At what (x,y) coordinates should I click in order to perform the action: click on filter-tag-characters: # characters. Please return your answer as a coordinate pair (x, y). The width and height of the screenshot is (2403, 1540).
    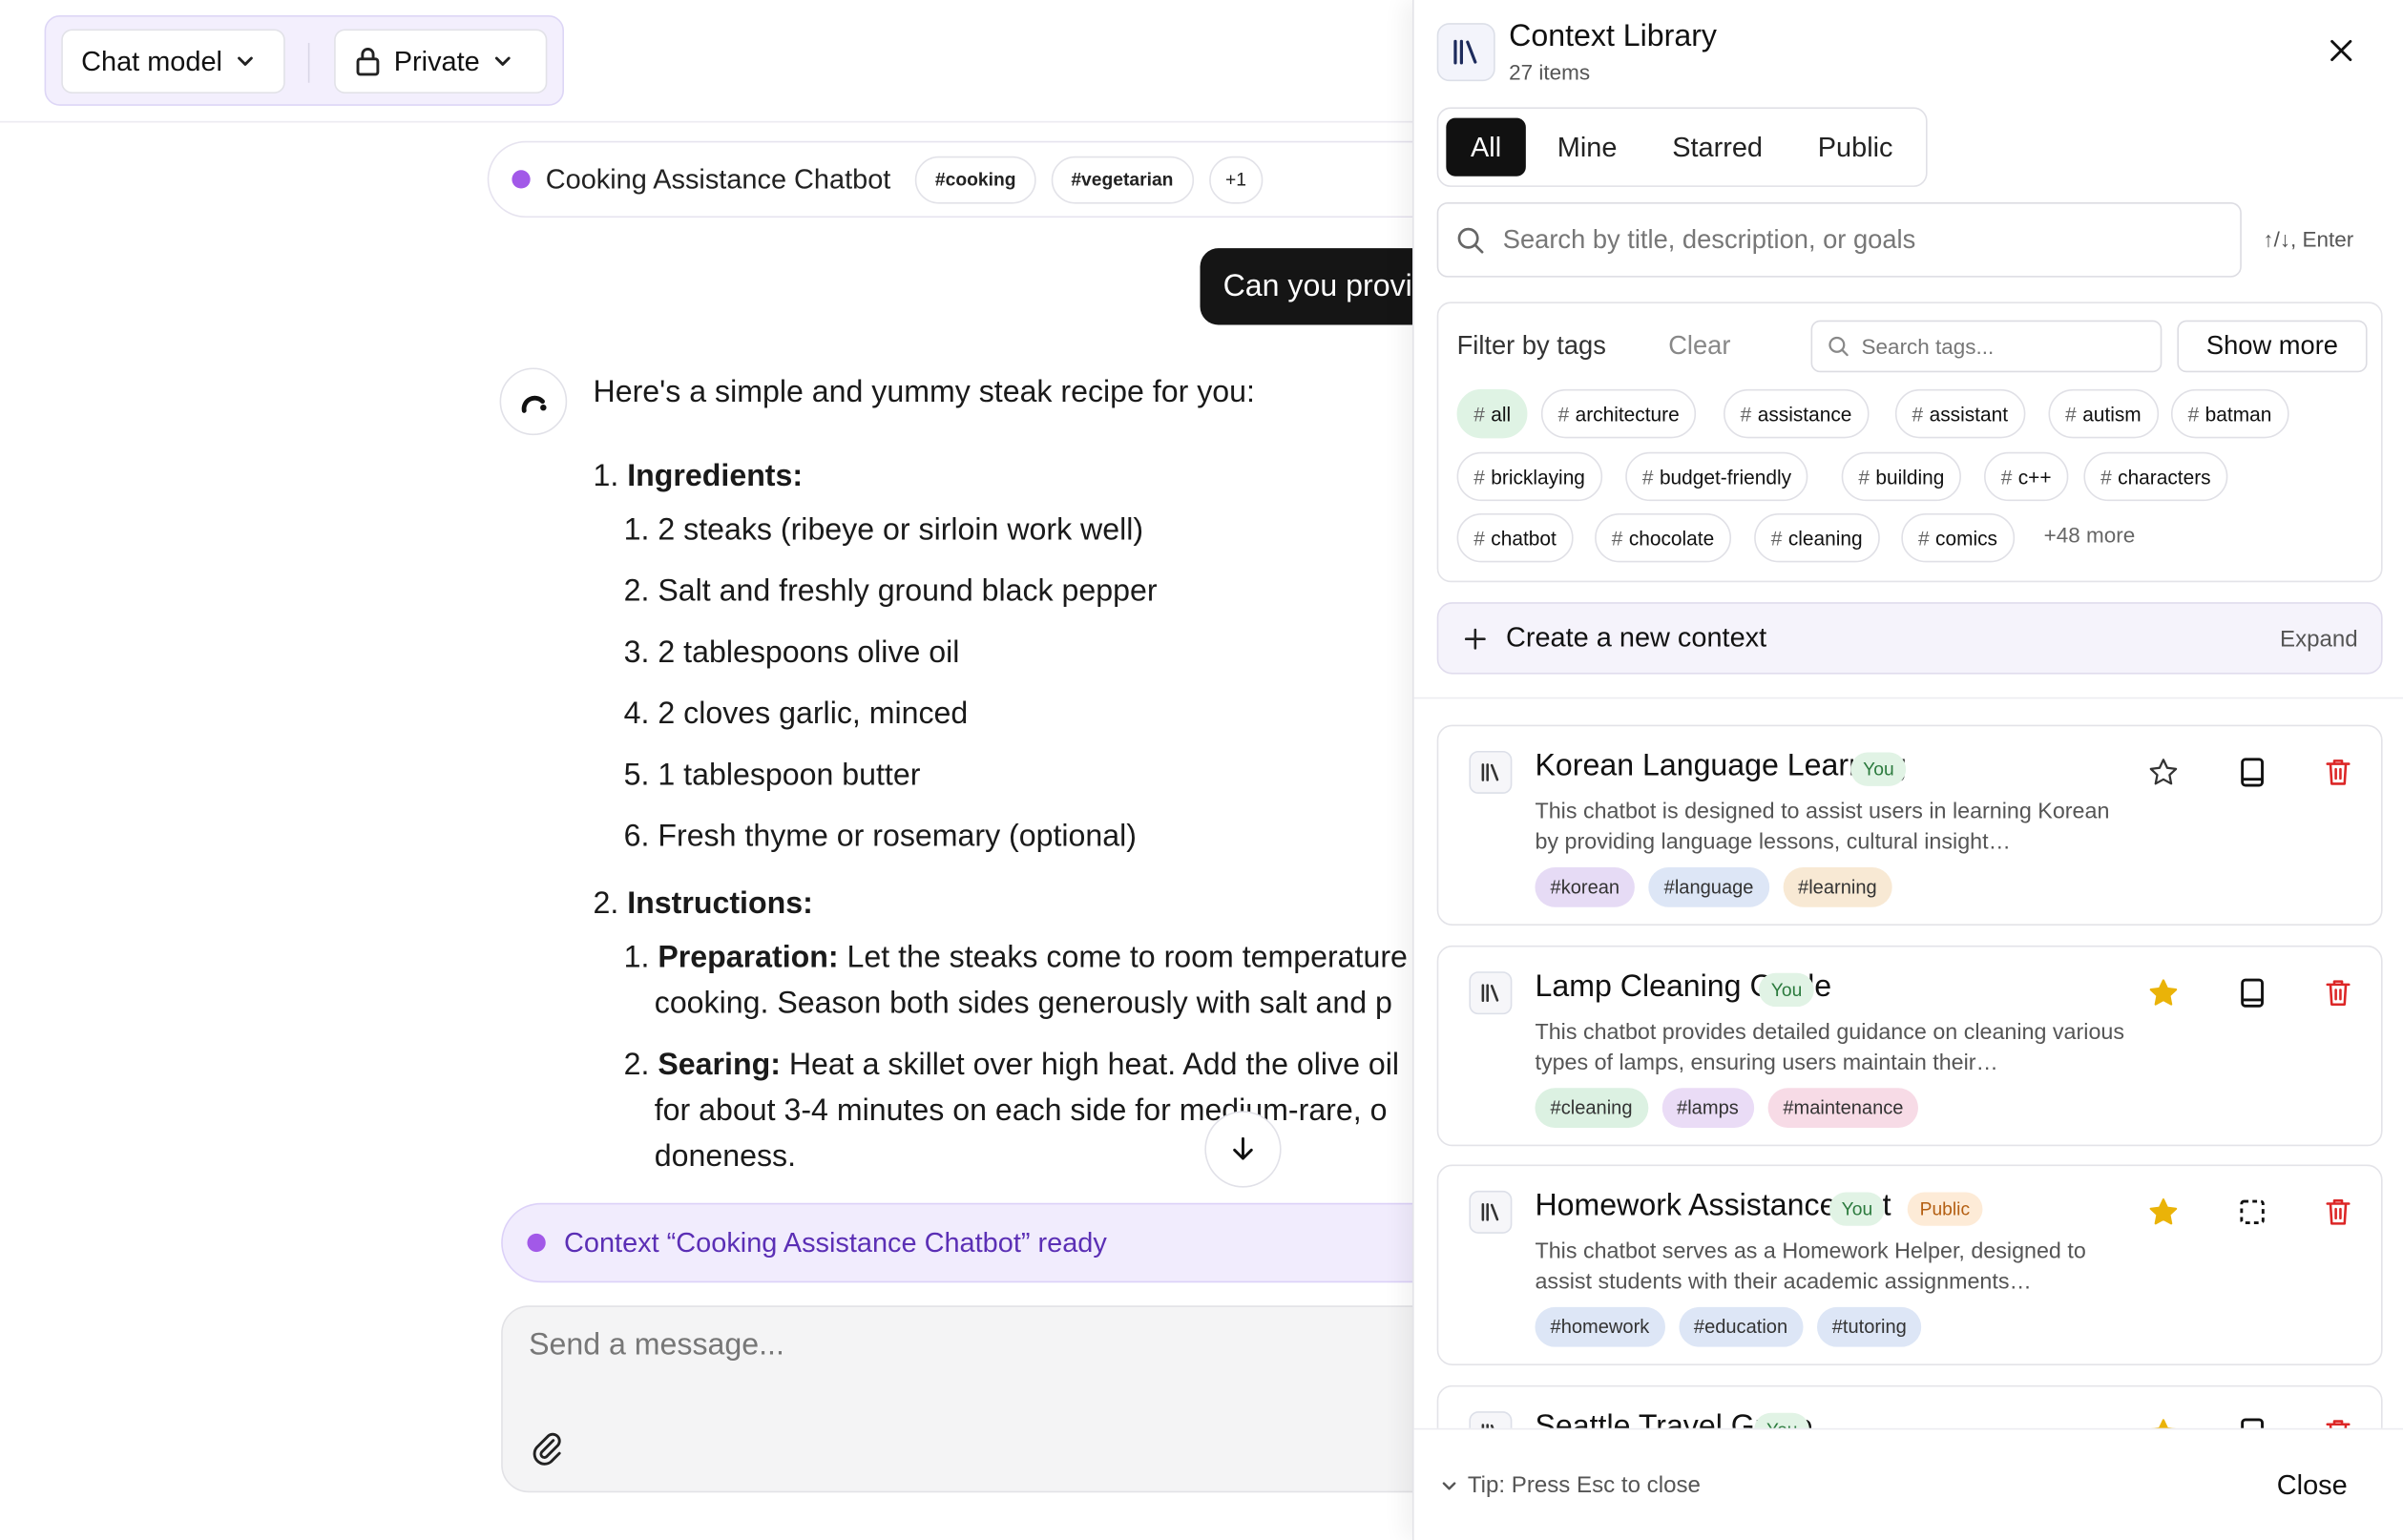
    Looking at the image, I should click on (2156, 477).